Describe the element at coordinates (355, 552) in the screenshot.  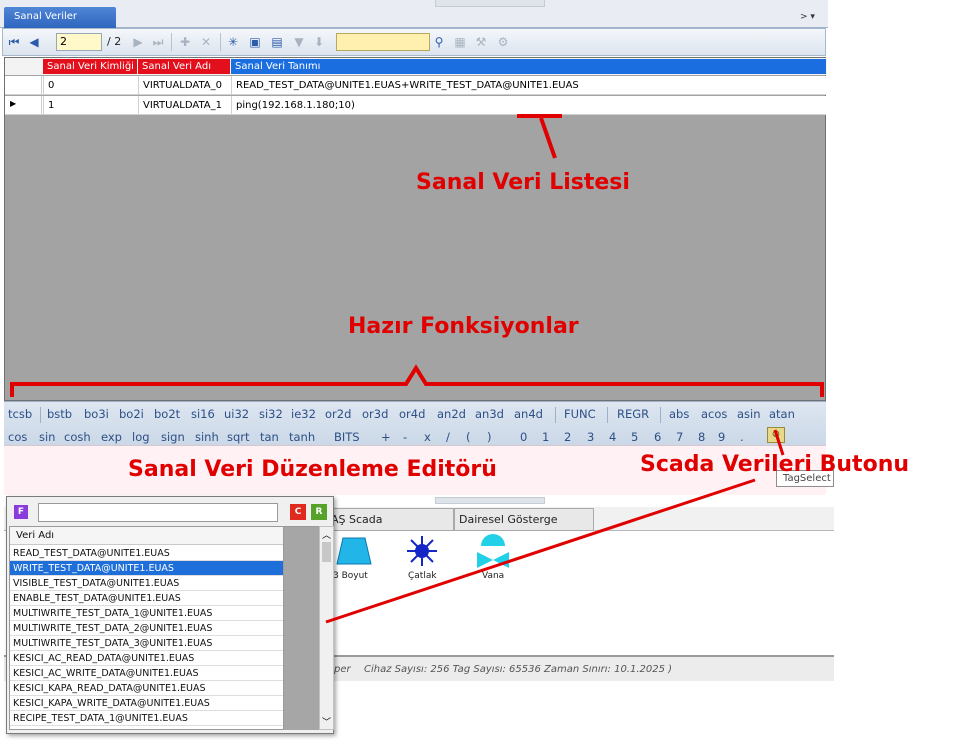
I see `3d-shape-icon` at that location.